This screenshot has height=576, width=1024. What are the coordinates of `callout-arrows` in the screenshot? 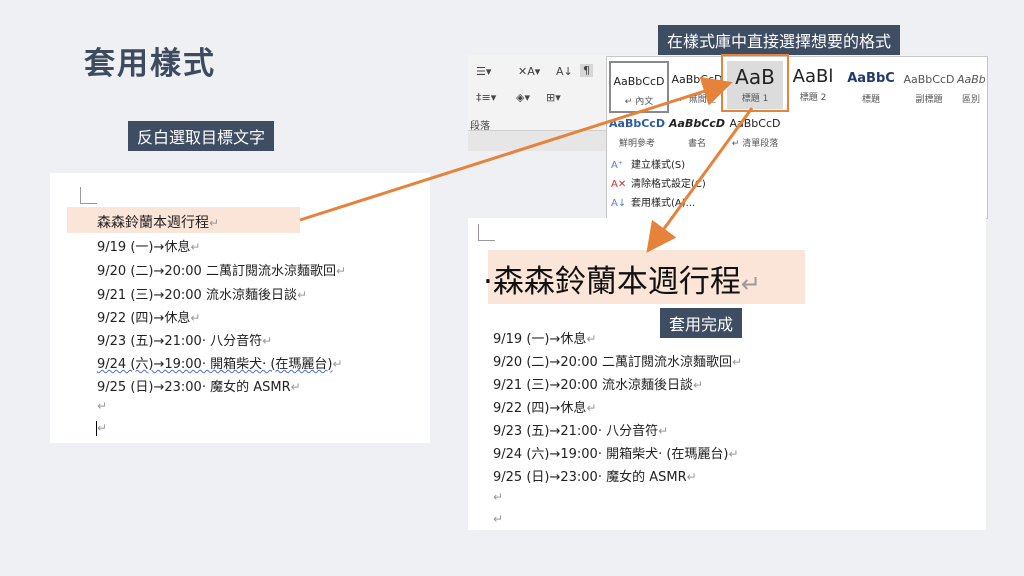 It's located at (526, 164).